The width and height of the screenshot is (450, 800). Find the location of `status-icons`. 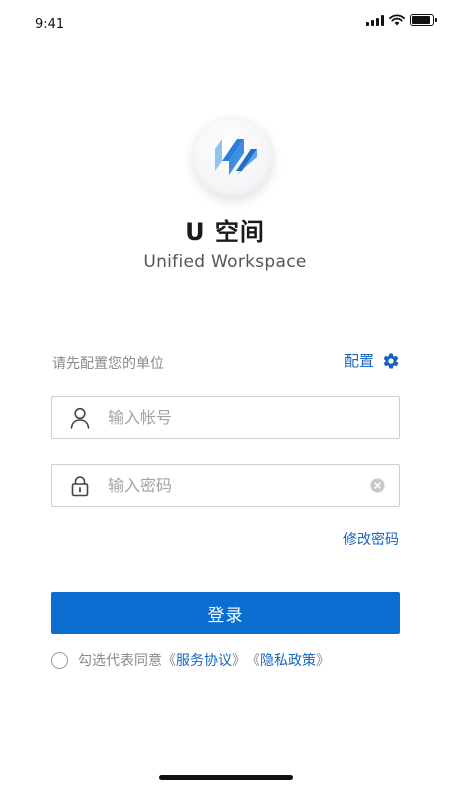

status-icons is located at coordinates (401, 20).